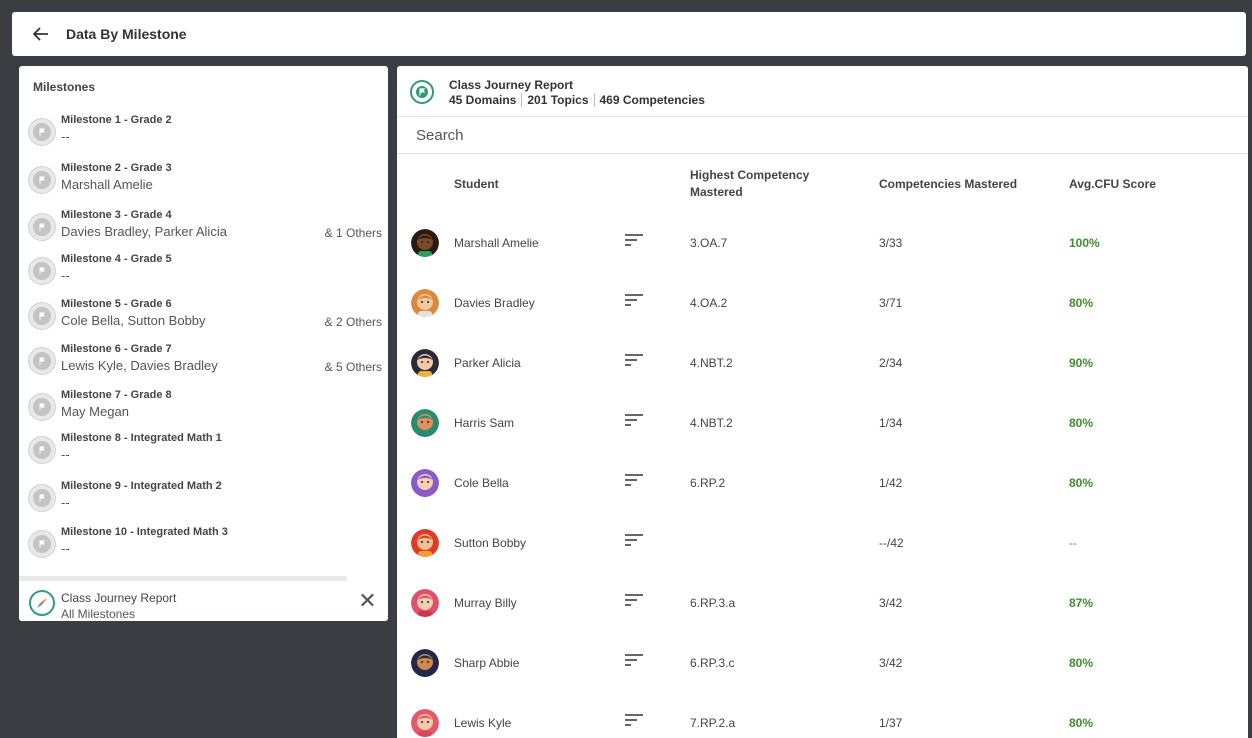  What do you see at coordinates (891, 723) in the screenshot?
I see `competencies-mastered: 1/37` at bounding box center [891, 723].